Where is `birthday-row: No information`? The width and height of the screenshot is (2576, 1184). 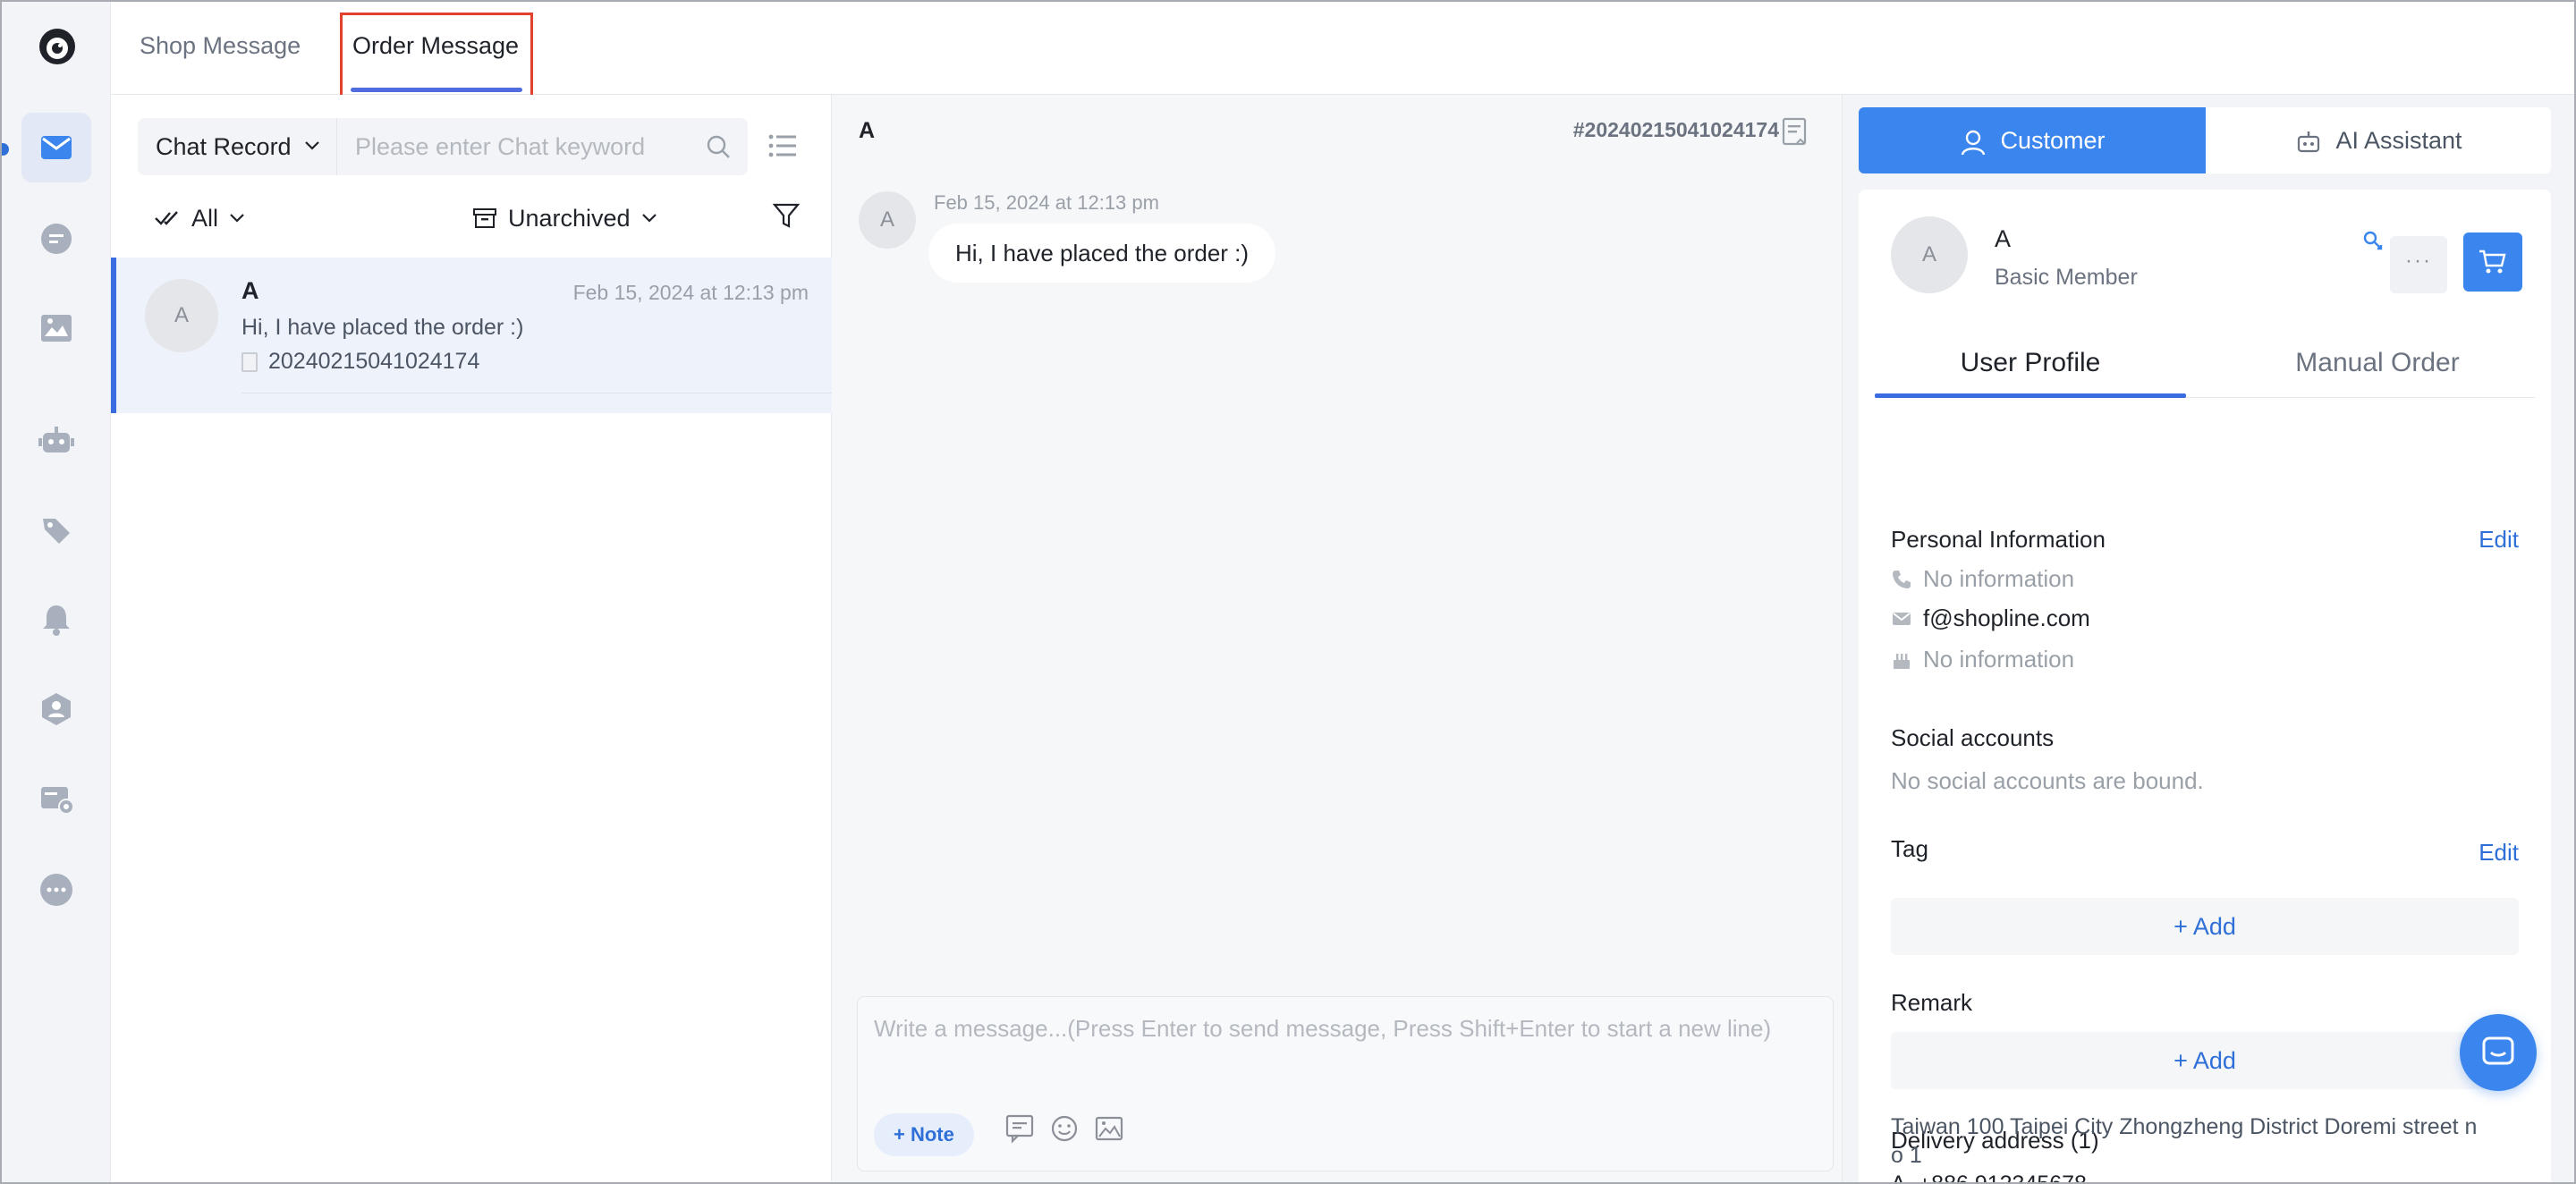 birthday-row: No information is located at coordinates (1982, 659).